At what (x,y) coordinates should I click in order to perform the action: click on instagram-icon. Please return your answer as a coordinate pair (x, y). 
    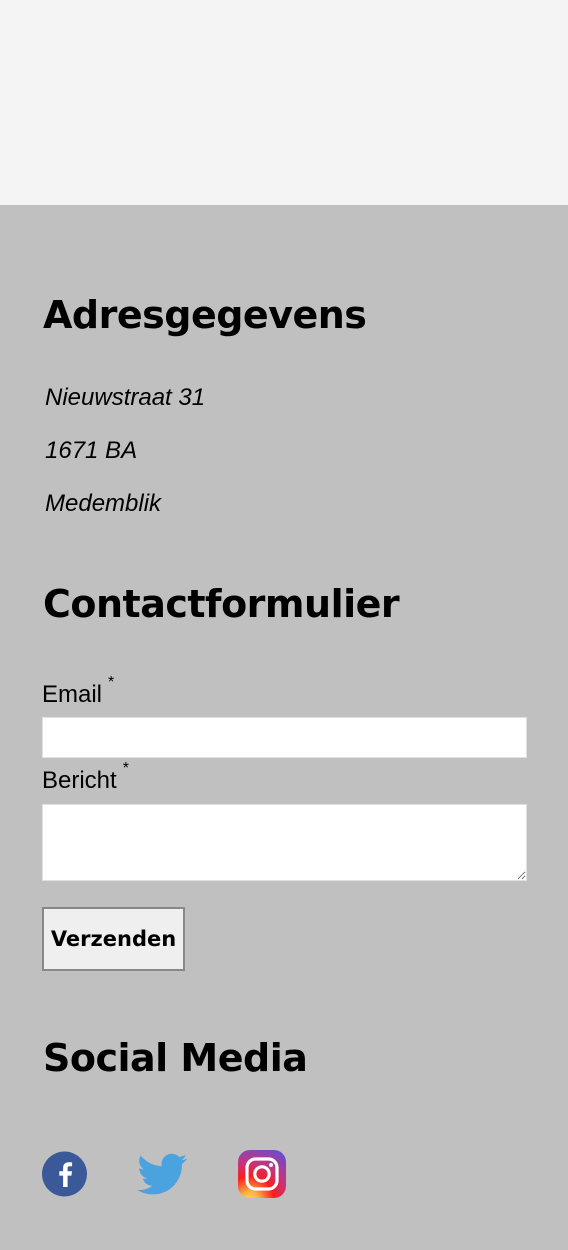
    Looking at the image, I should click on (262, 1174).